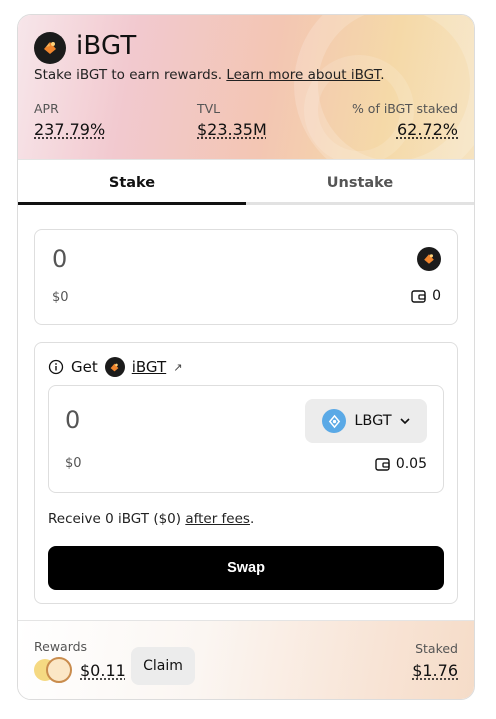  I want to click on stat-tvl-label: TVL, so click(209, 108).